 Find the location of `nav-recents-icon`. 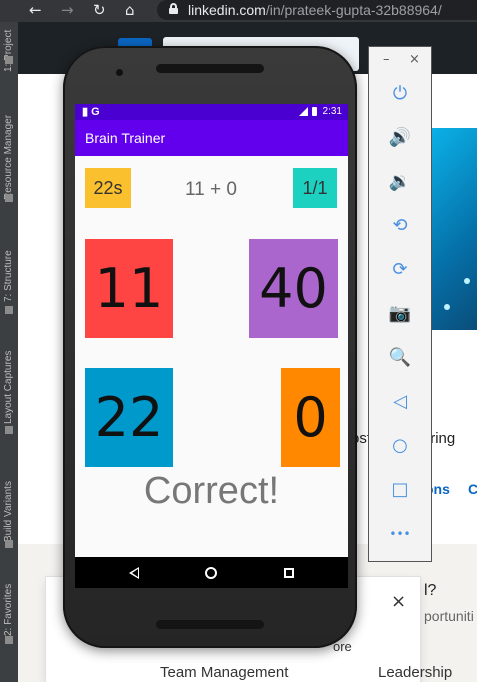

nav-recents-icon is located at coordinates (289, 573).